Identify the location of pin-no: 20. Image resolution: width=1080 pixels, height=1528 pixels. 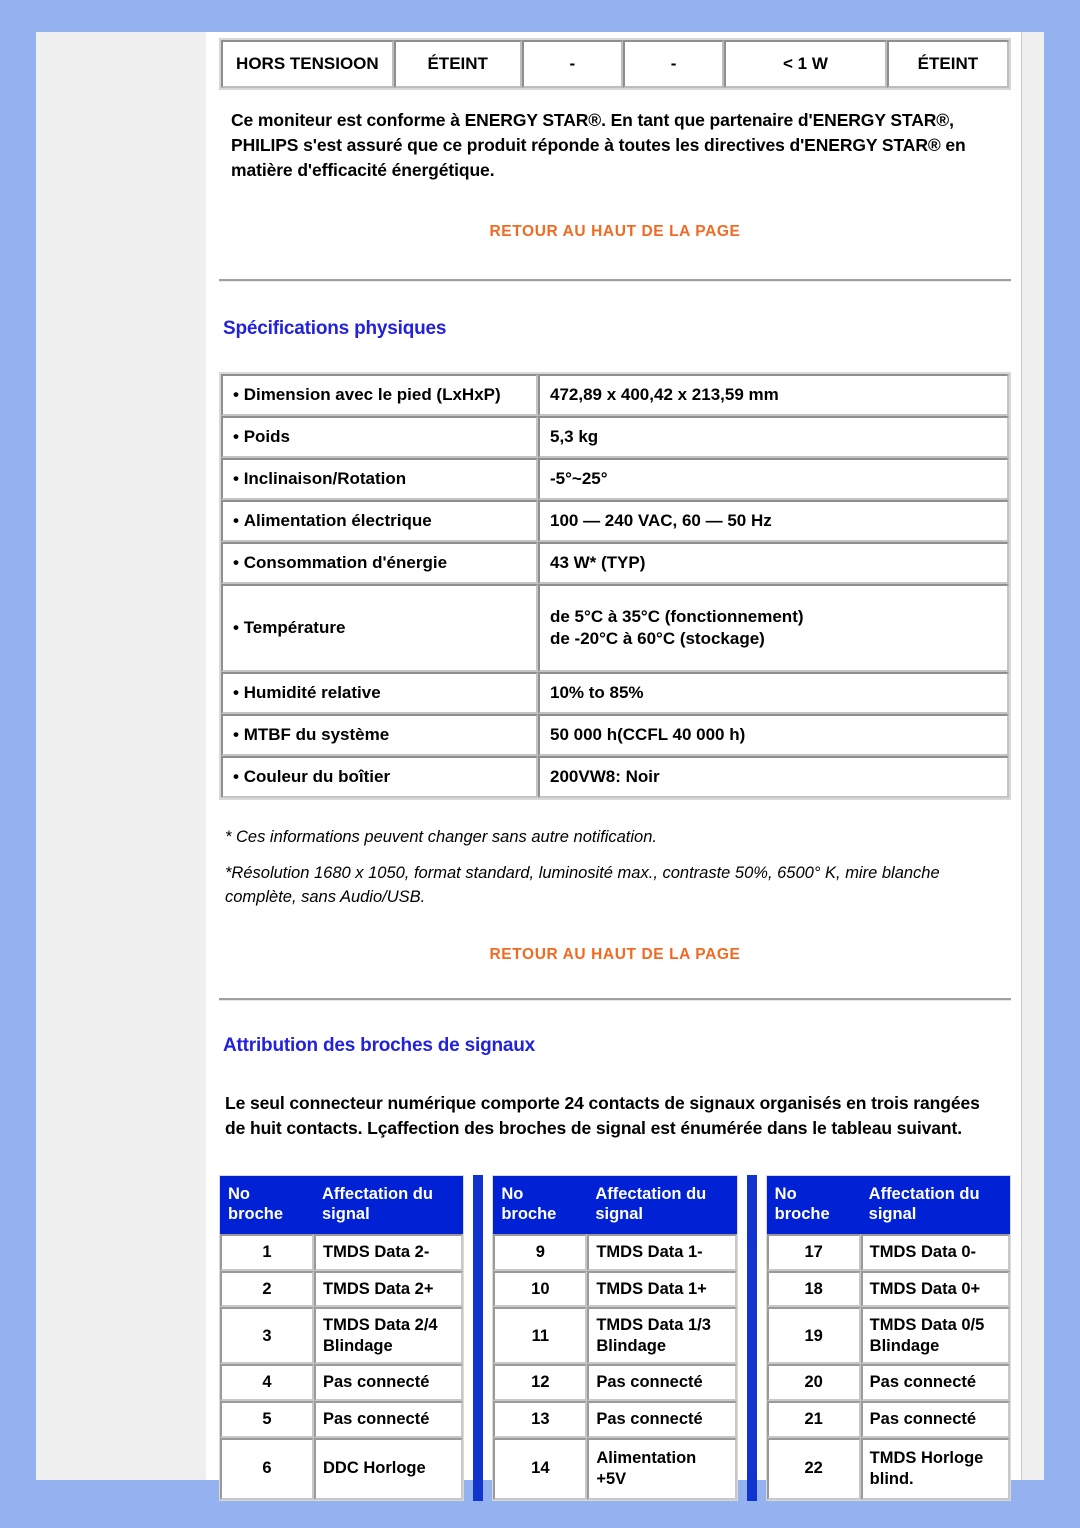
(813, 1383).